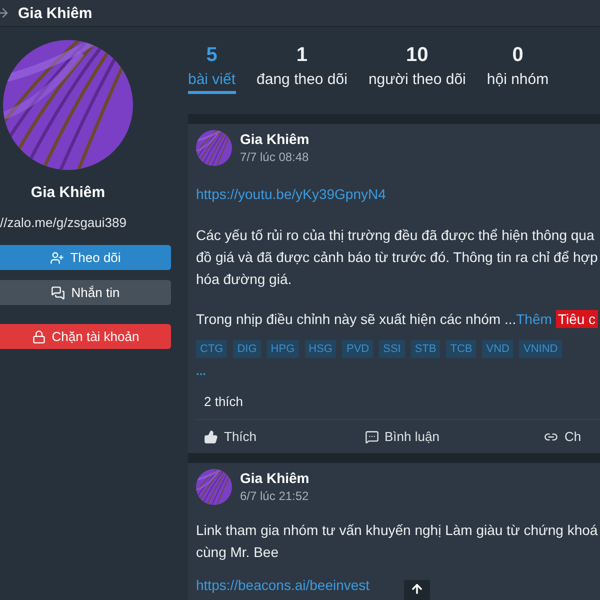 The image size is (600, 600). Describe the element at coordinates (402, 436) in the screenshot. I see `comment-button: Bình luận` at that location.